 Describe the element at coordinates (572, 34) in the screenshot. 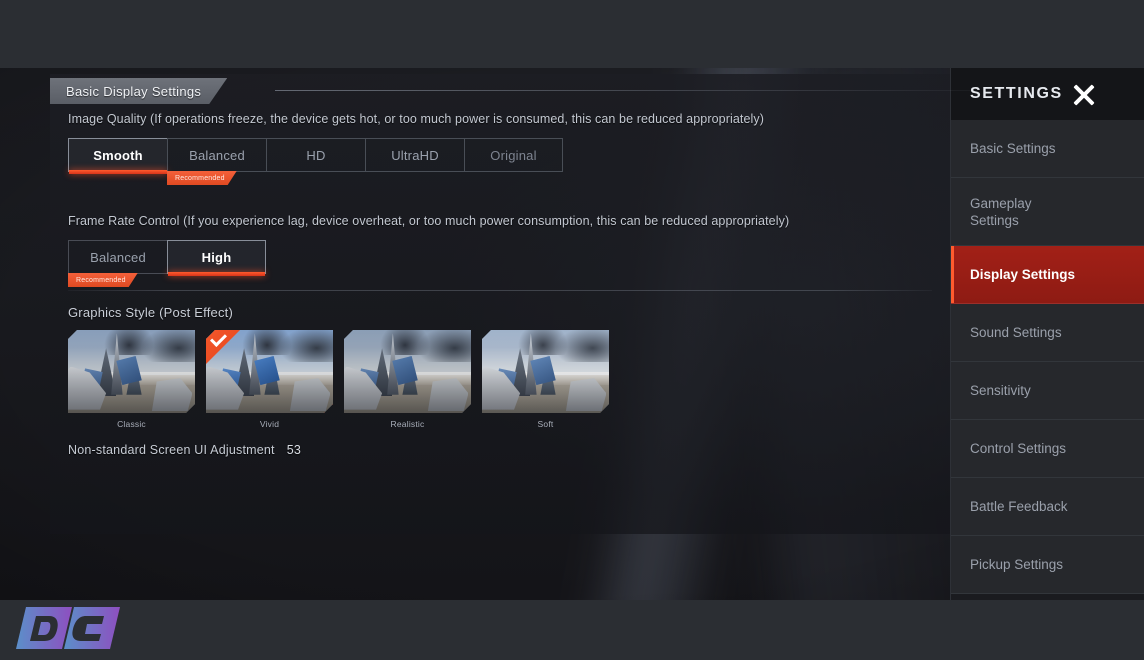

I see `letterbox-top` at that location.